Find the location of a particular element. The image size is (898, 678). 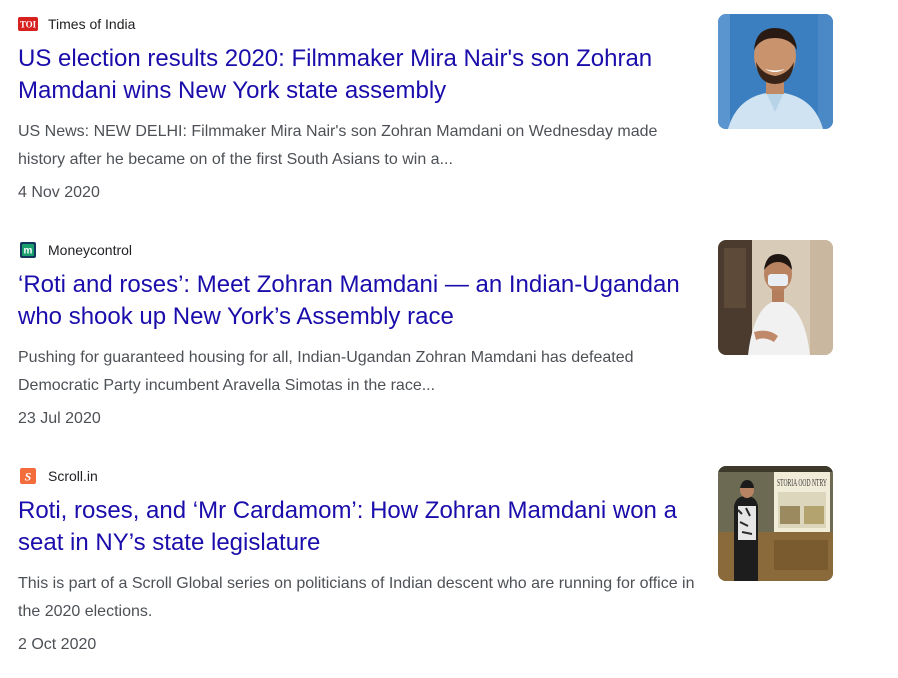

moneycontrol-icon-text: m is located at coordinates (28, 251).